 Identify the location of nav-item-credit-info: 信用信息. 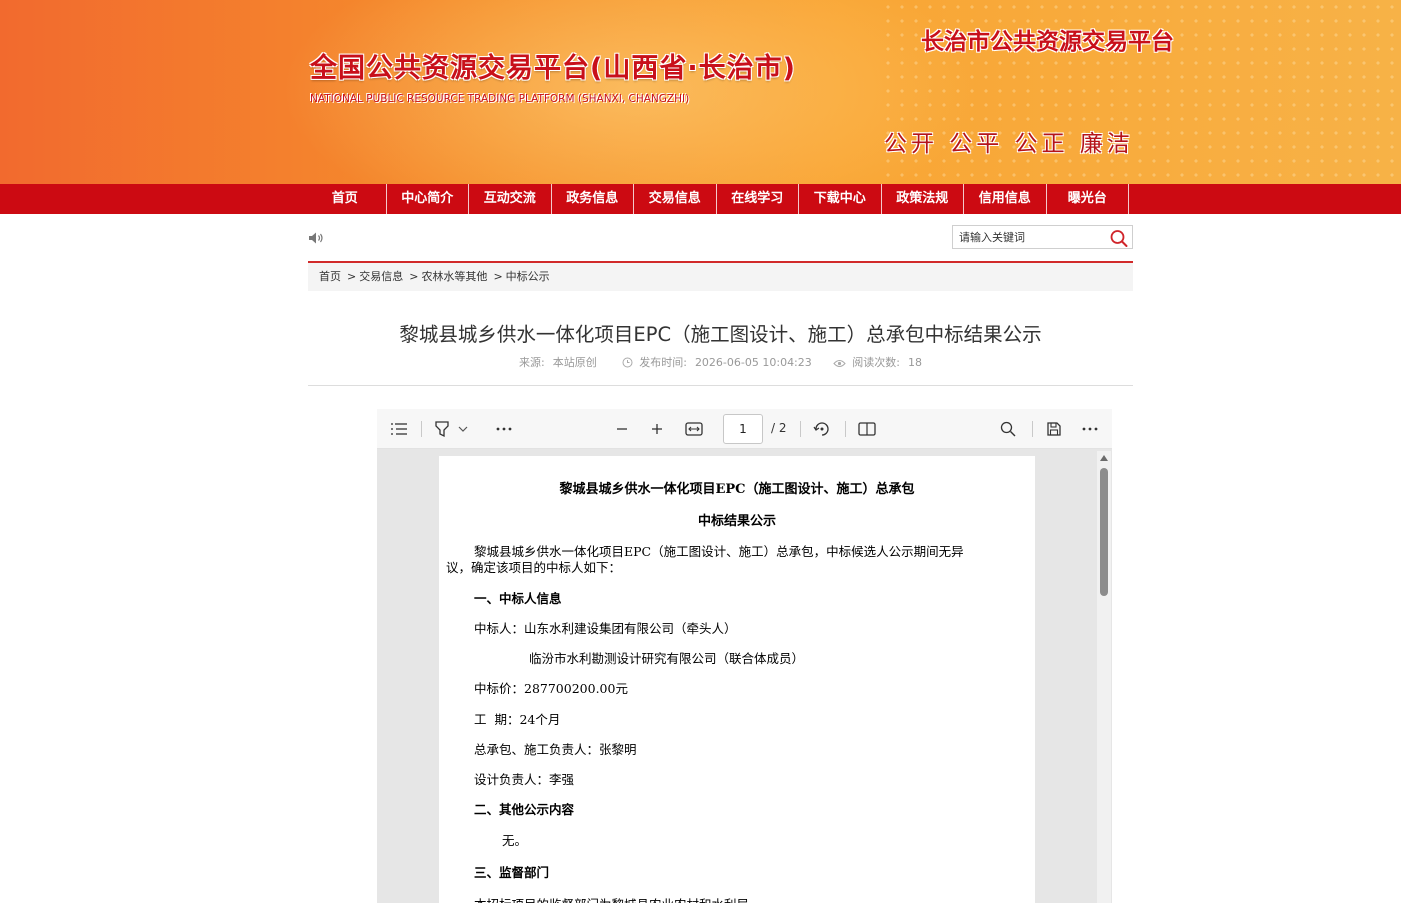
(1005, 199).